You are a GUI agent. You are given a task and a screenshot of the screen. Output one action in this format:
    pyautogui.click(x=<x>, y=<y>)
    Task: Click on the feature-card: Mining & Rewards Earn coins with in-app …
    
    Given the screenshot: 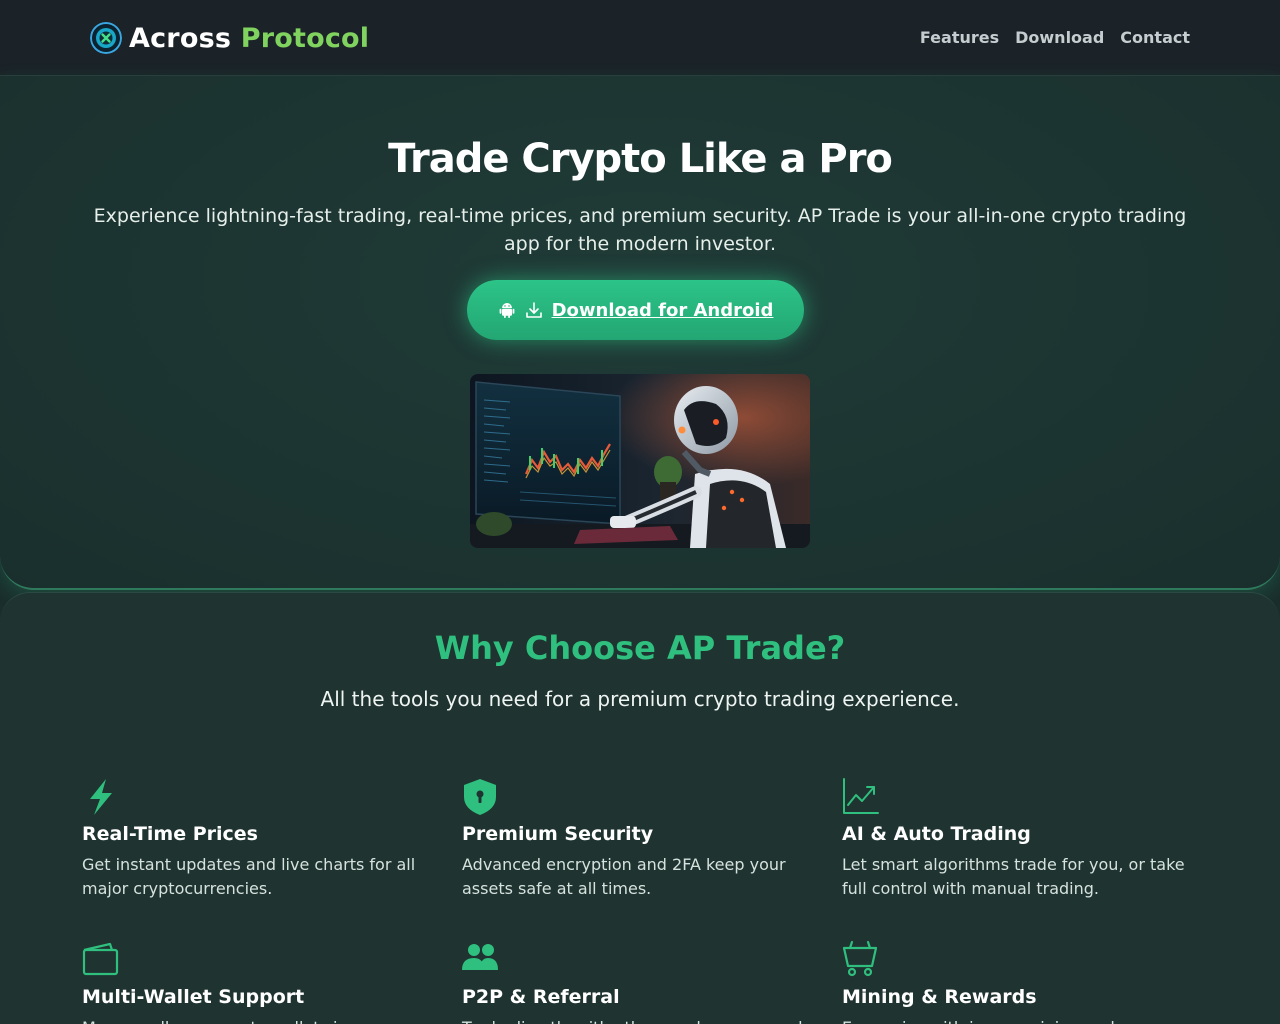 What is the action you would take?
    pyautogui.click(x=1017, y=982)
    